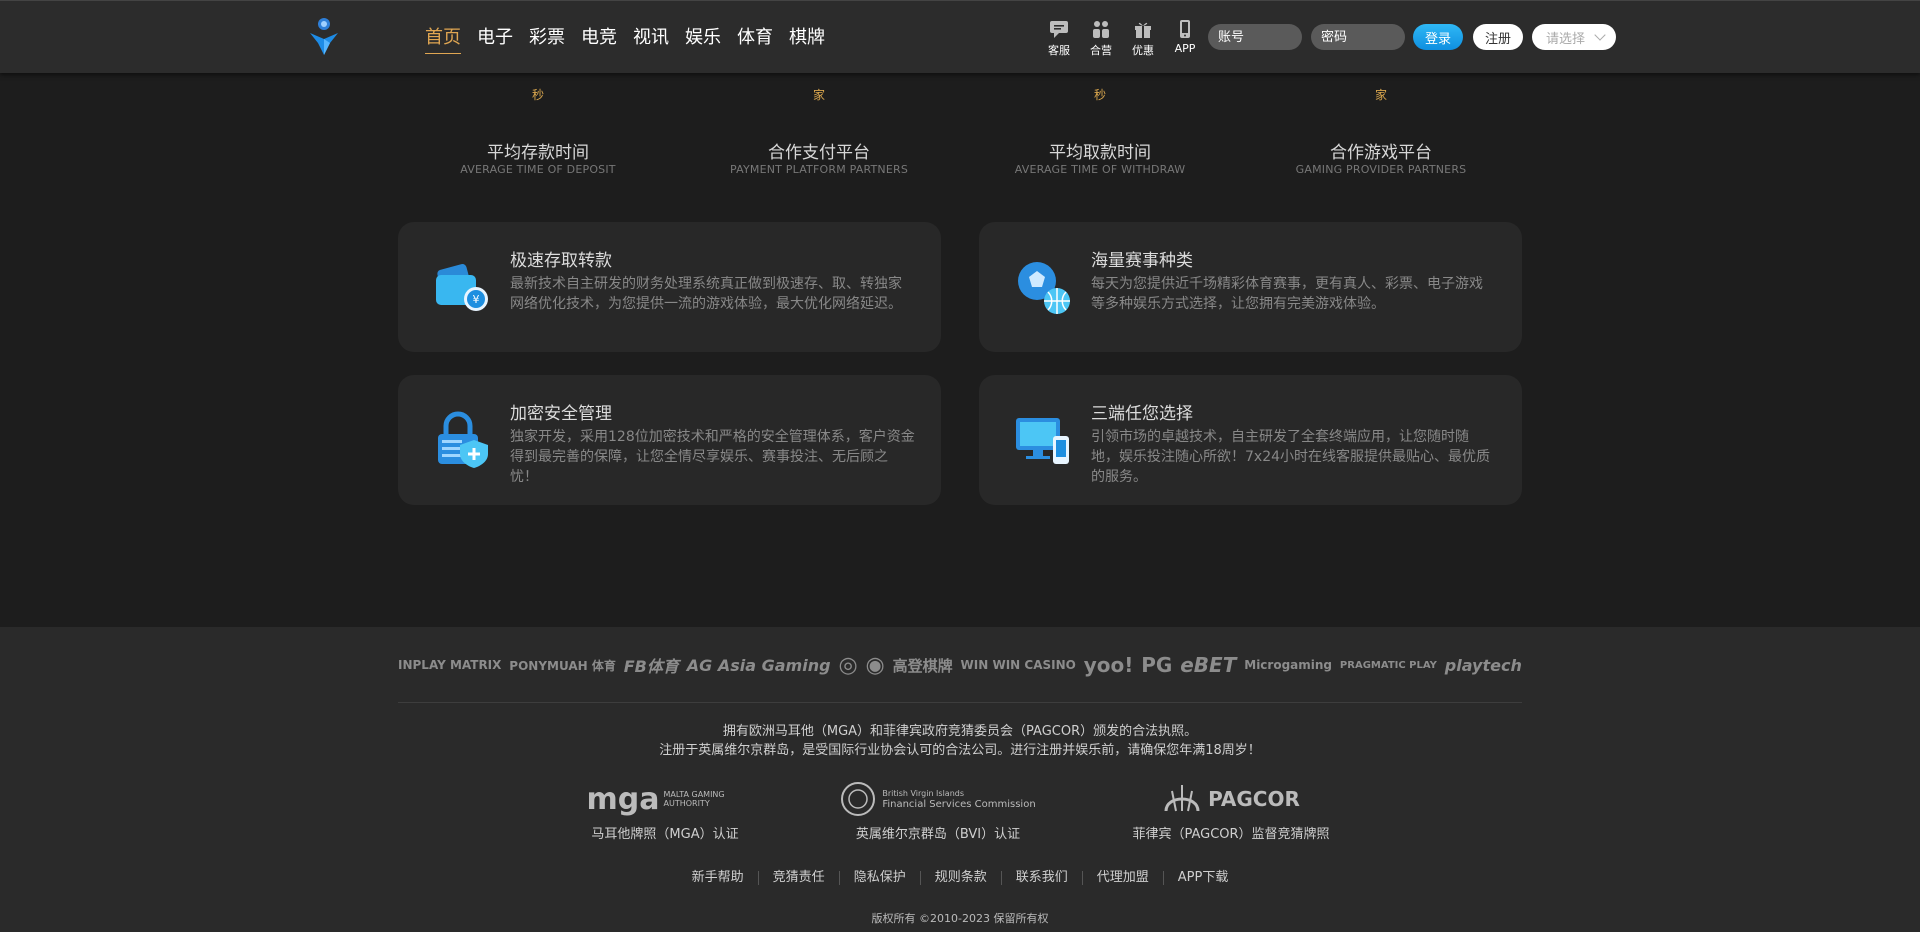  Describe the element at coordinates (1208, 665) in the screenshot. I see `partner-logo: eBET` at that location.